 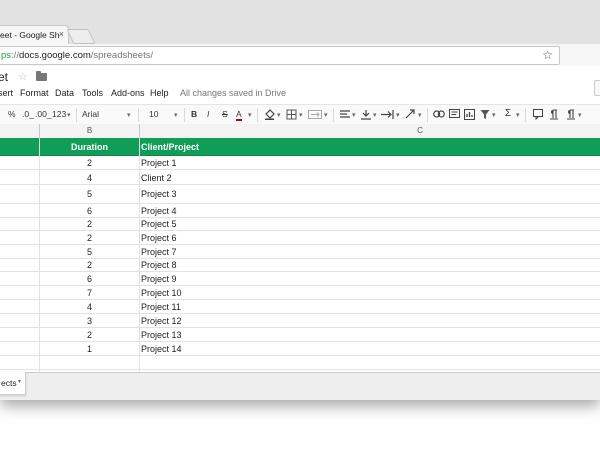 I want to click on font-size-select: 10, so click(x=153, y=114).